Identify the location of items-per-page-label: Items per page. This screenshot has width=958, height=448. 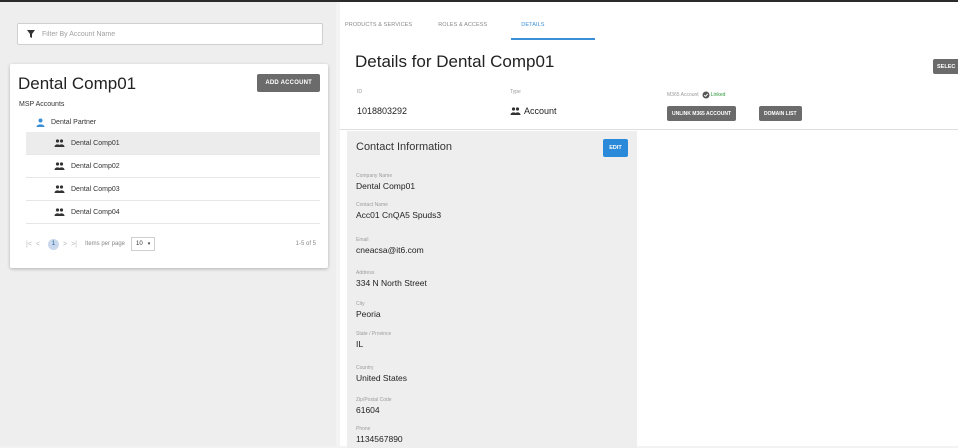
(105, 244).